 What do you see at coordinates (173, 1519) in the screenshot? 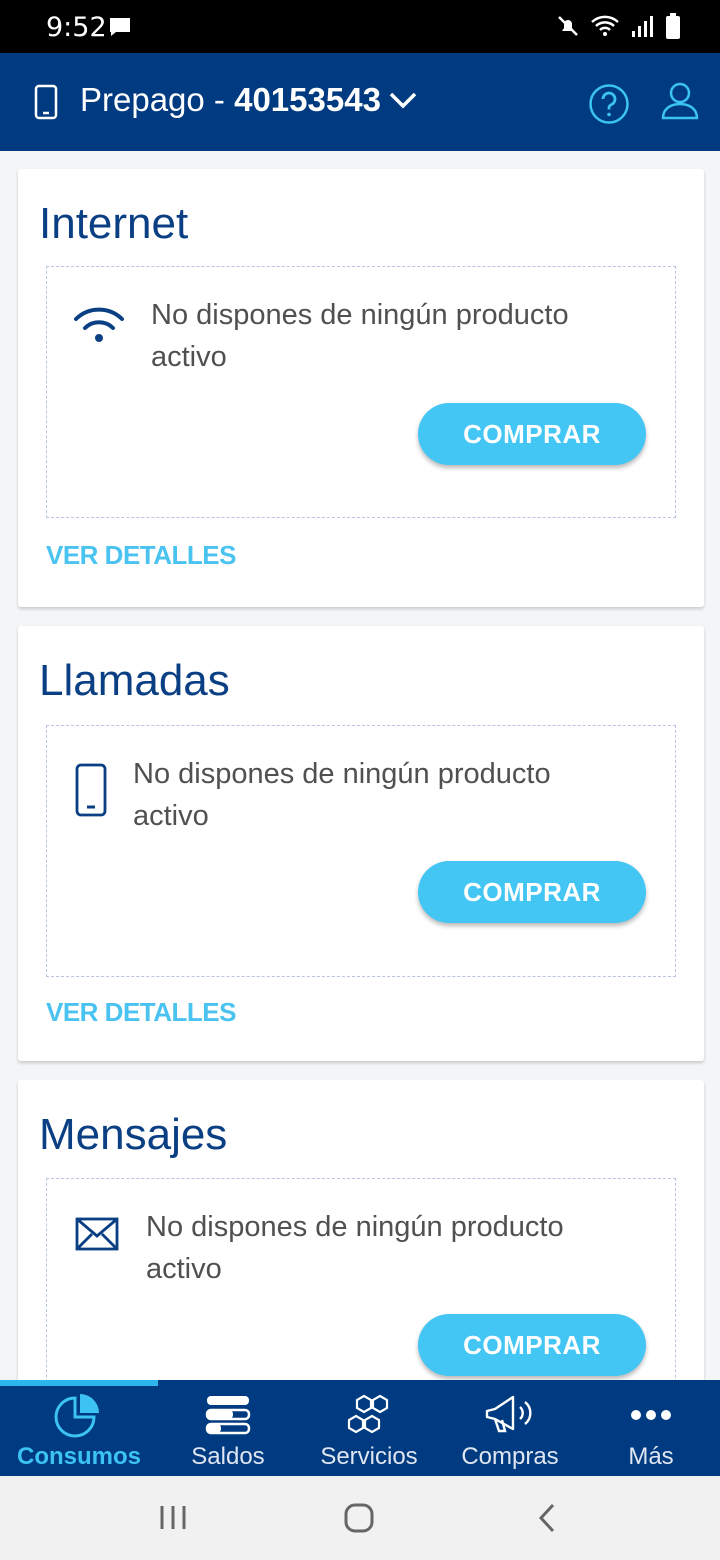
I see `recent-apps-icon` at bounding box center [173, 1519].